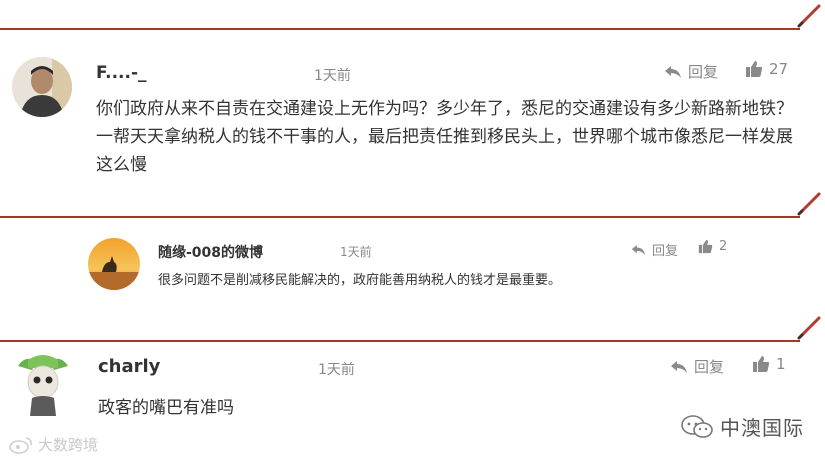 The height and width of the screenshot is (461, 825). Describe the element at coordinates (779, 69) in the screenshot. I see `like-count: 27` at that location.